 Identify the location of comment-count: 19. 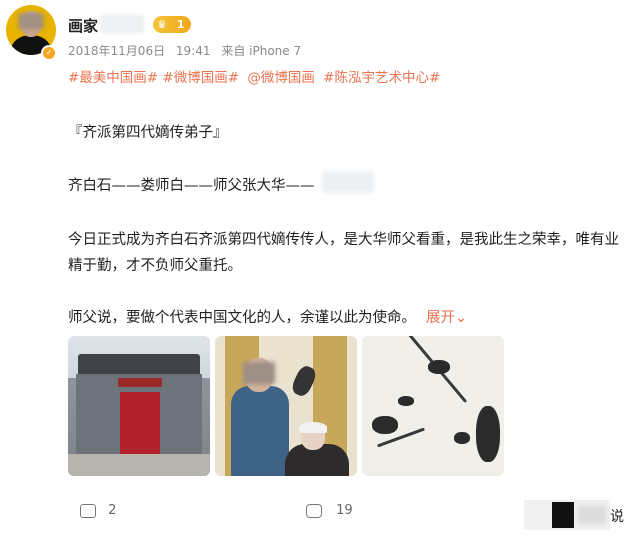
(344, 510).